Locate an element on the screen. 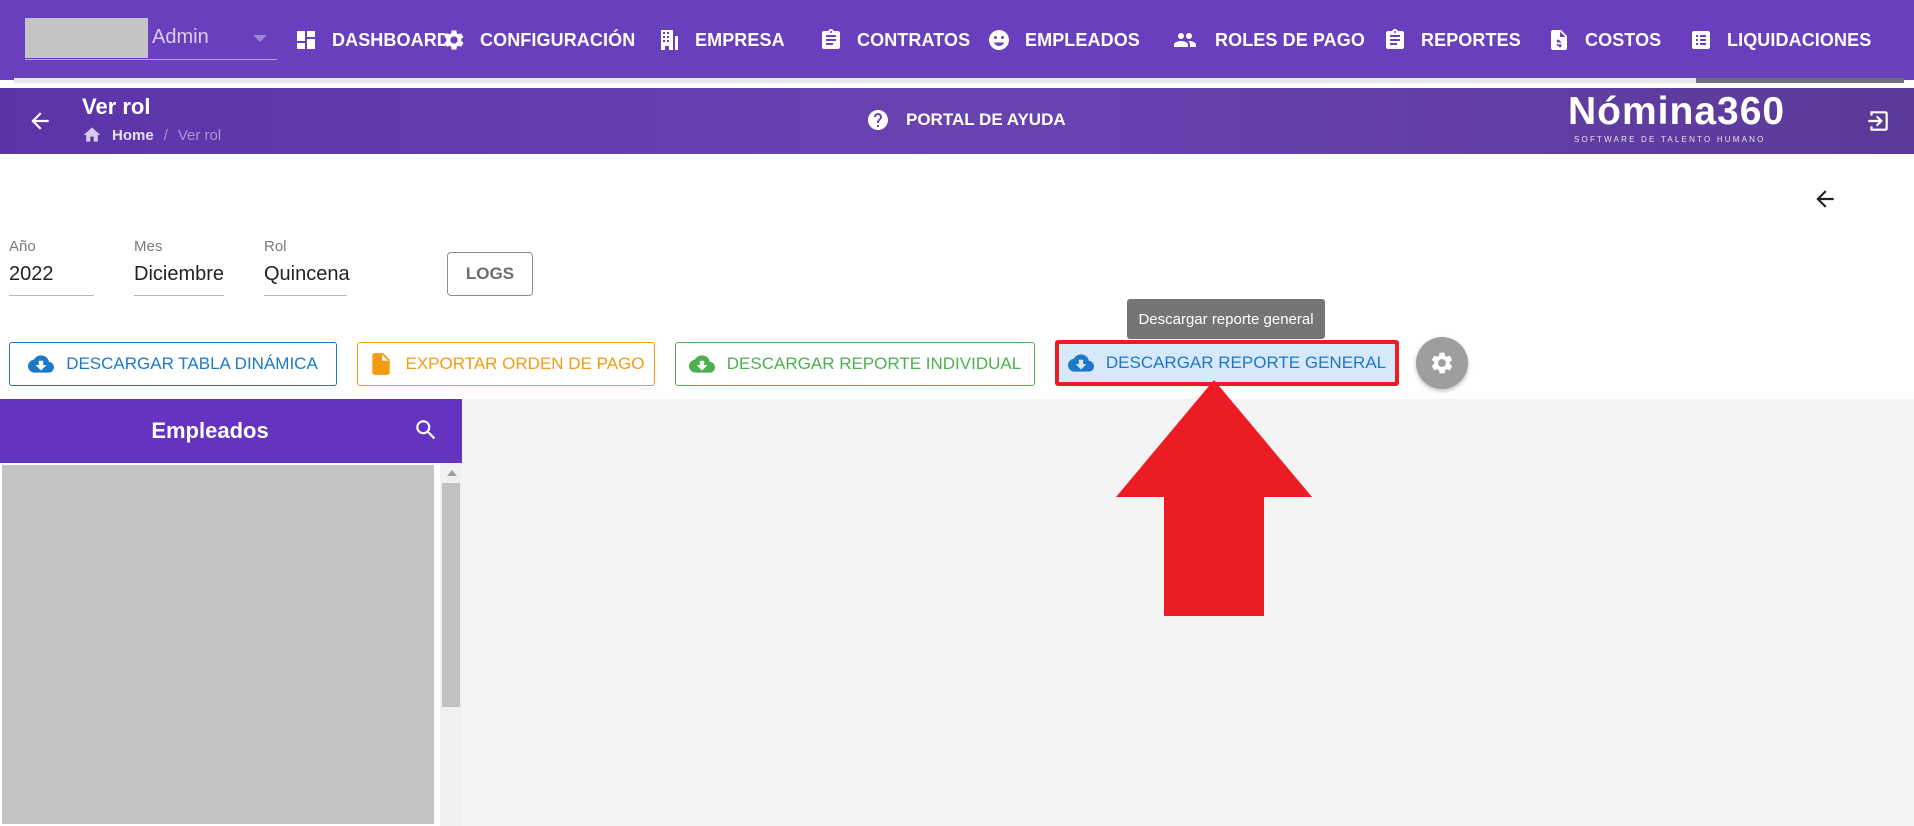 The width and height of the screenshot is (1914, 826). nomina360-logo: Nómina360 SOFTWARE DE TALENTO HUMANO is located at coordinates (1686, 118).